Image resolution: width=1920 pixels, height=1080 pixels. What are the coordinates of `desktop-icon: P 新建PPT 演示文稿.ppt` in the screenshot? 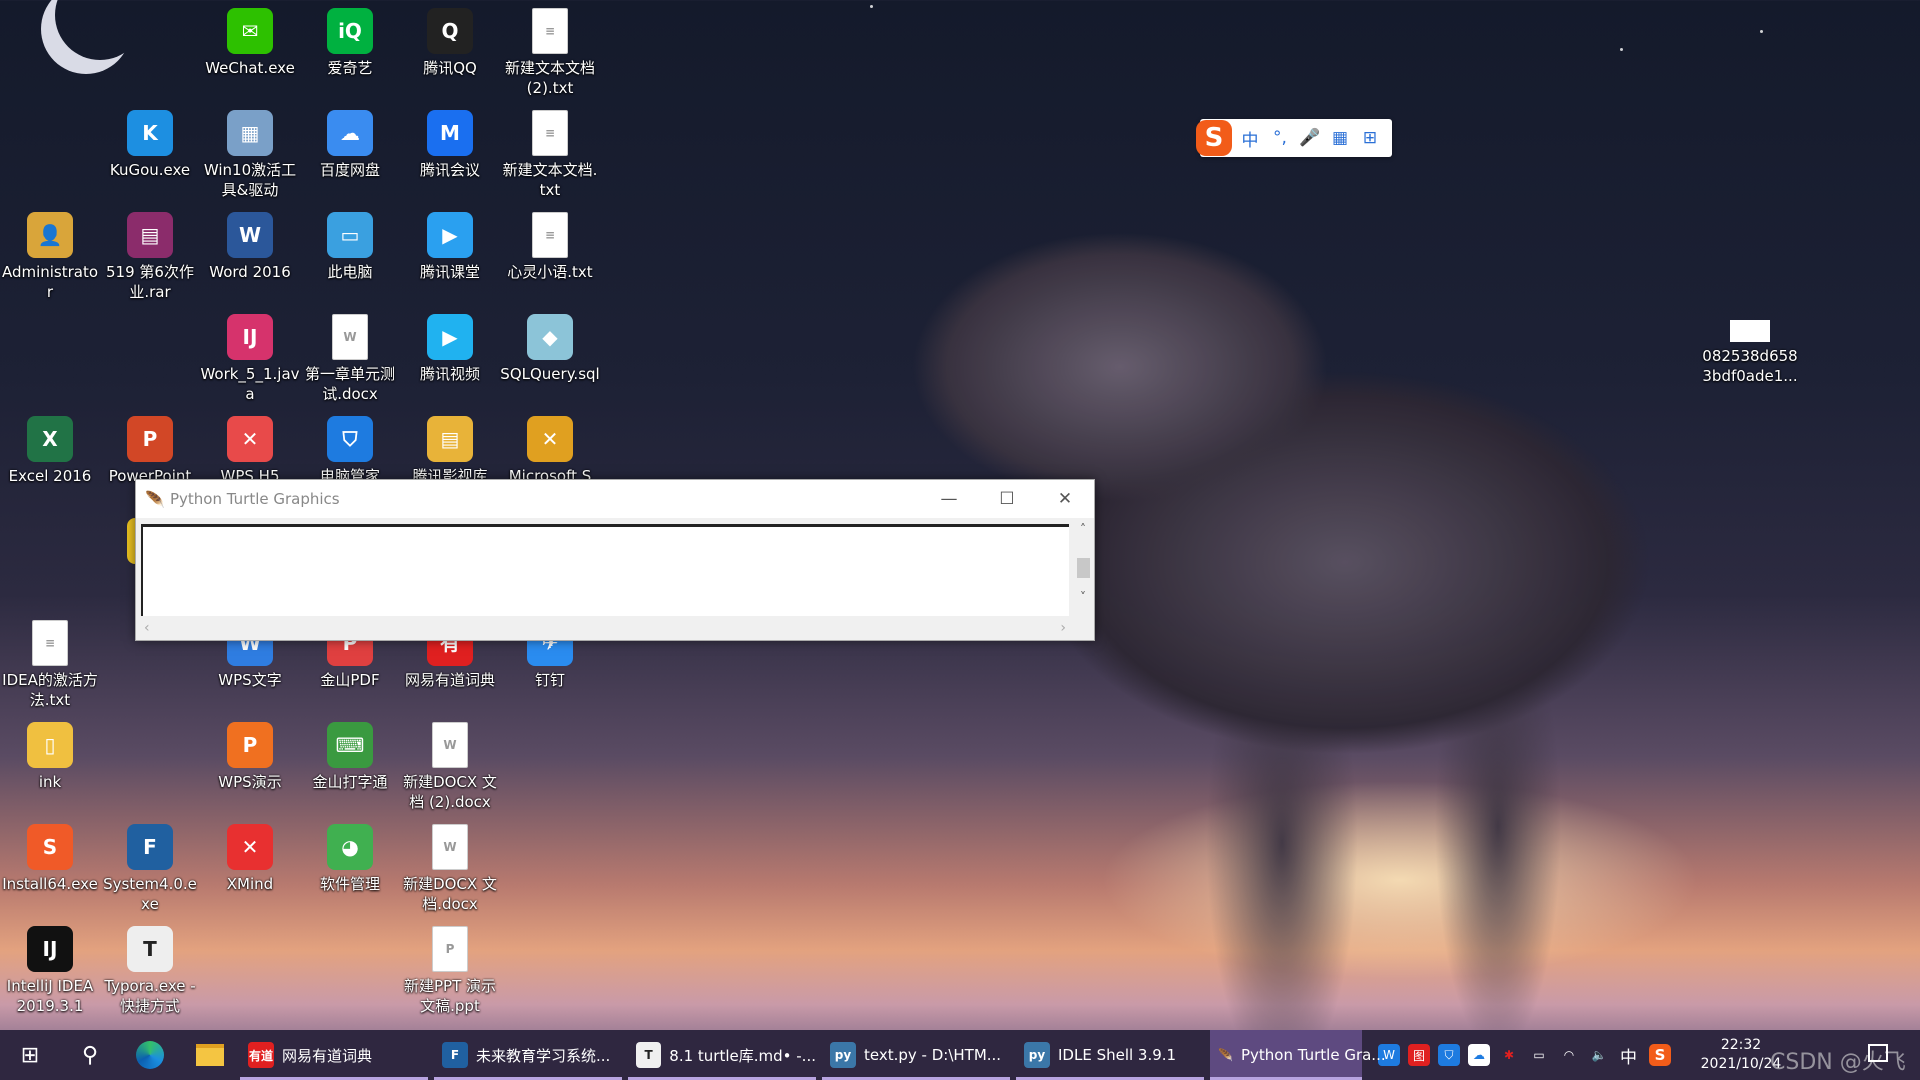 It's located at (450, 971).